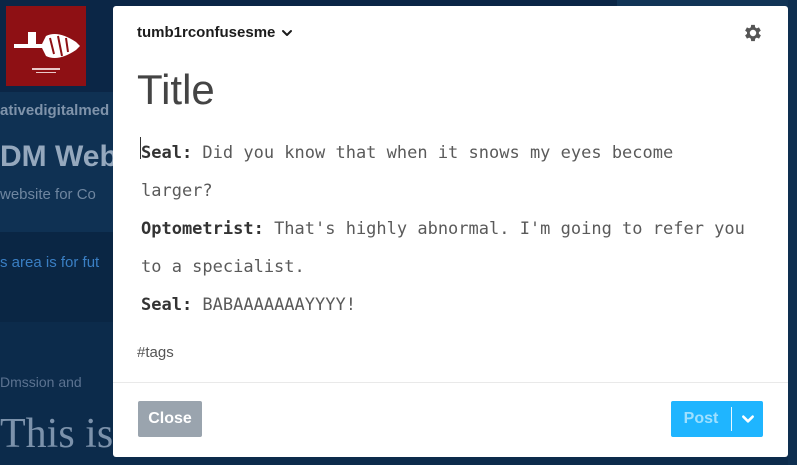 The height and width of the screenshot is (465, 797). Describe the element at coordinates (274, 305) in the screenshot. I see `line-text: BABAAAAAAAYYYY!` at that location.